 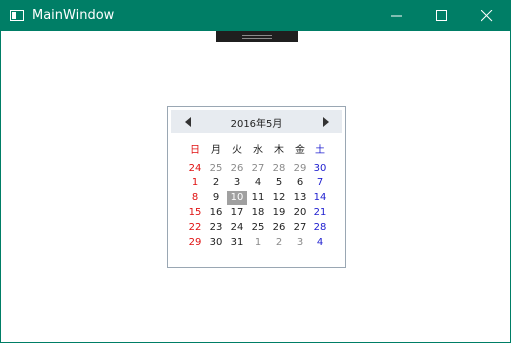 I want to click on day-cell: 21, so click(x=320, y=213).